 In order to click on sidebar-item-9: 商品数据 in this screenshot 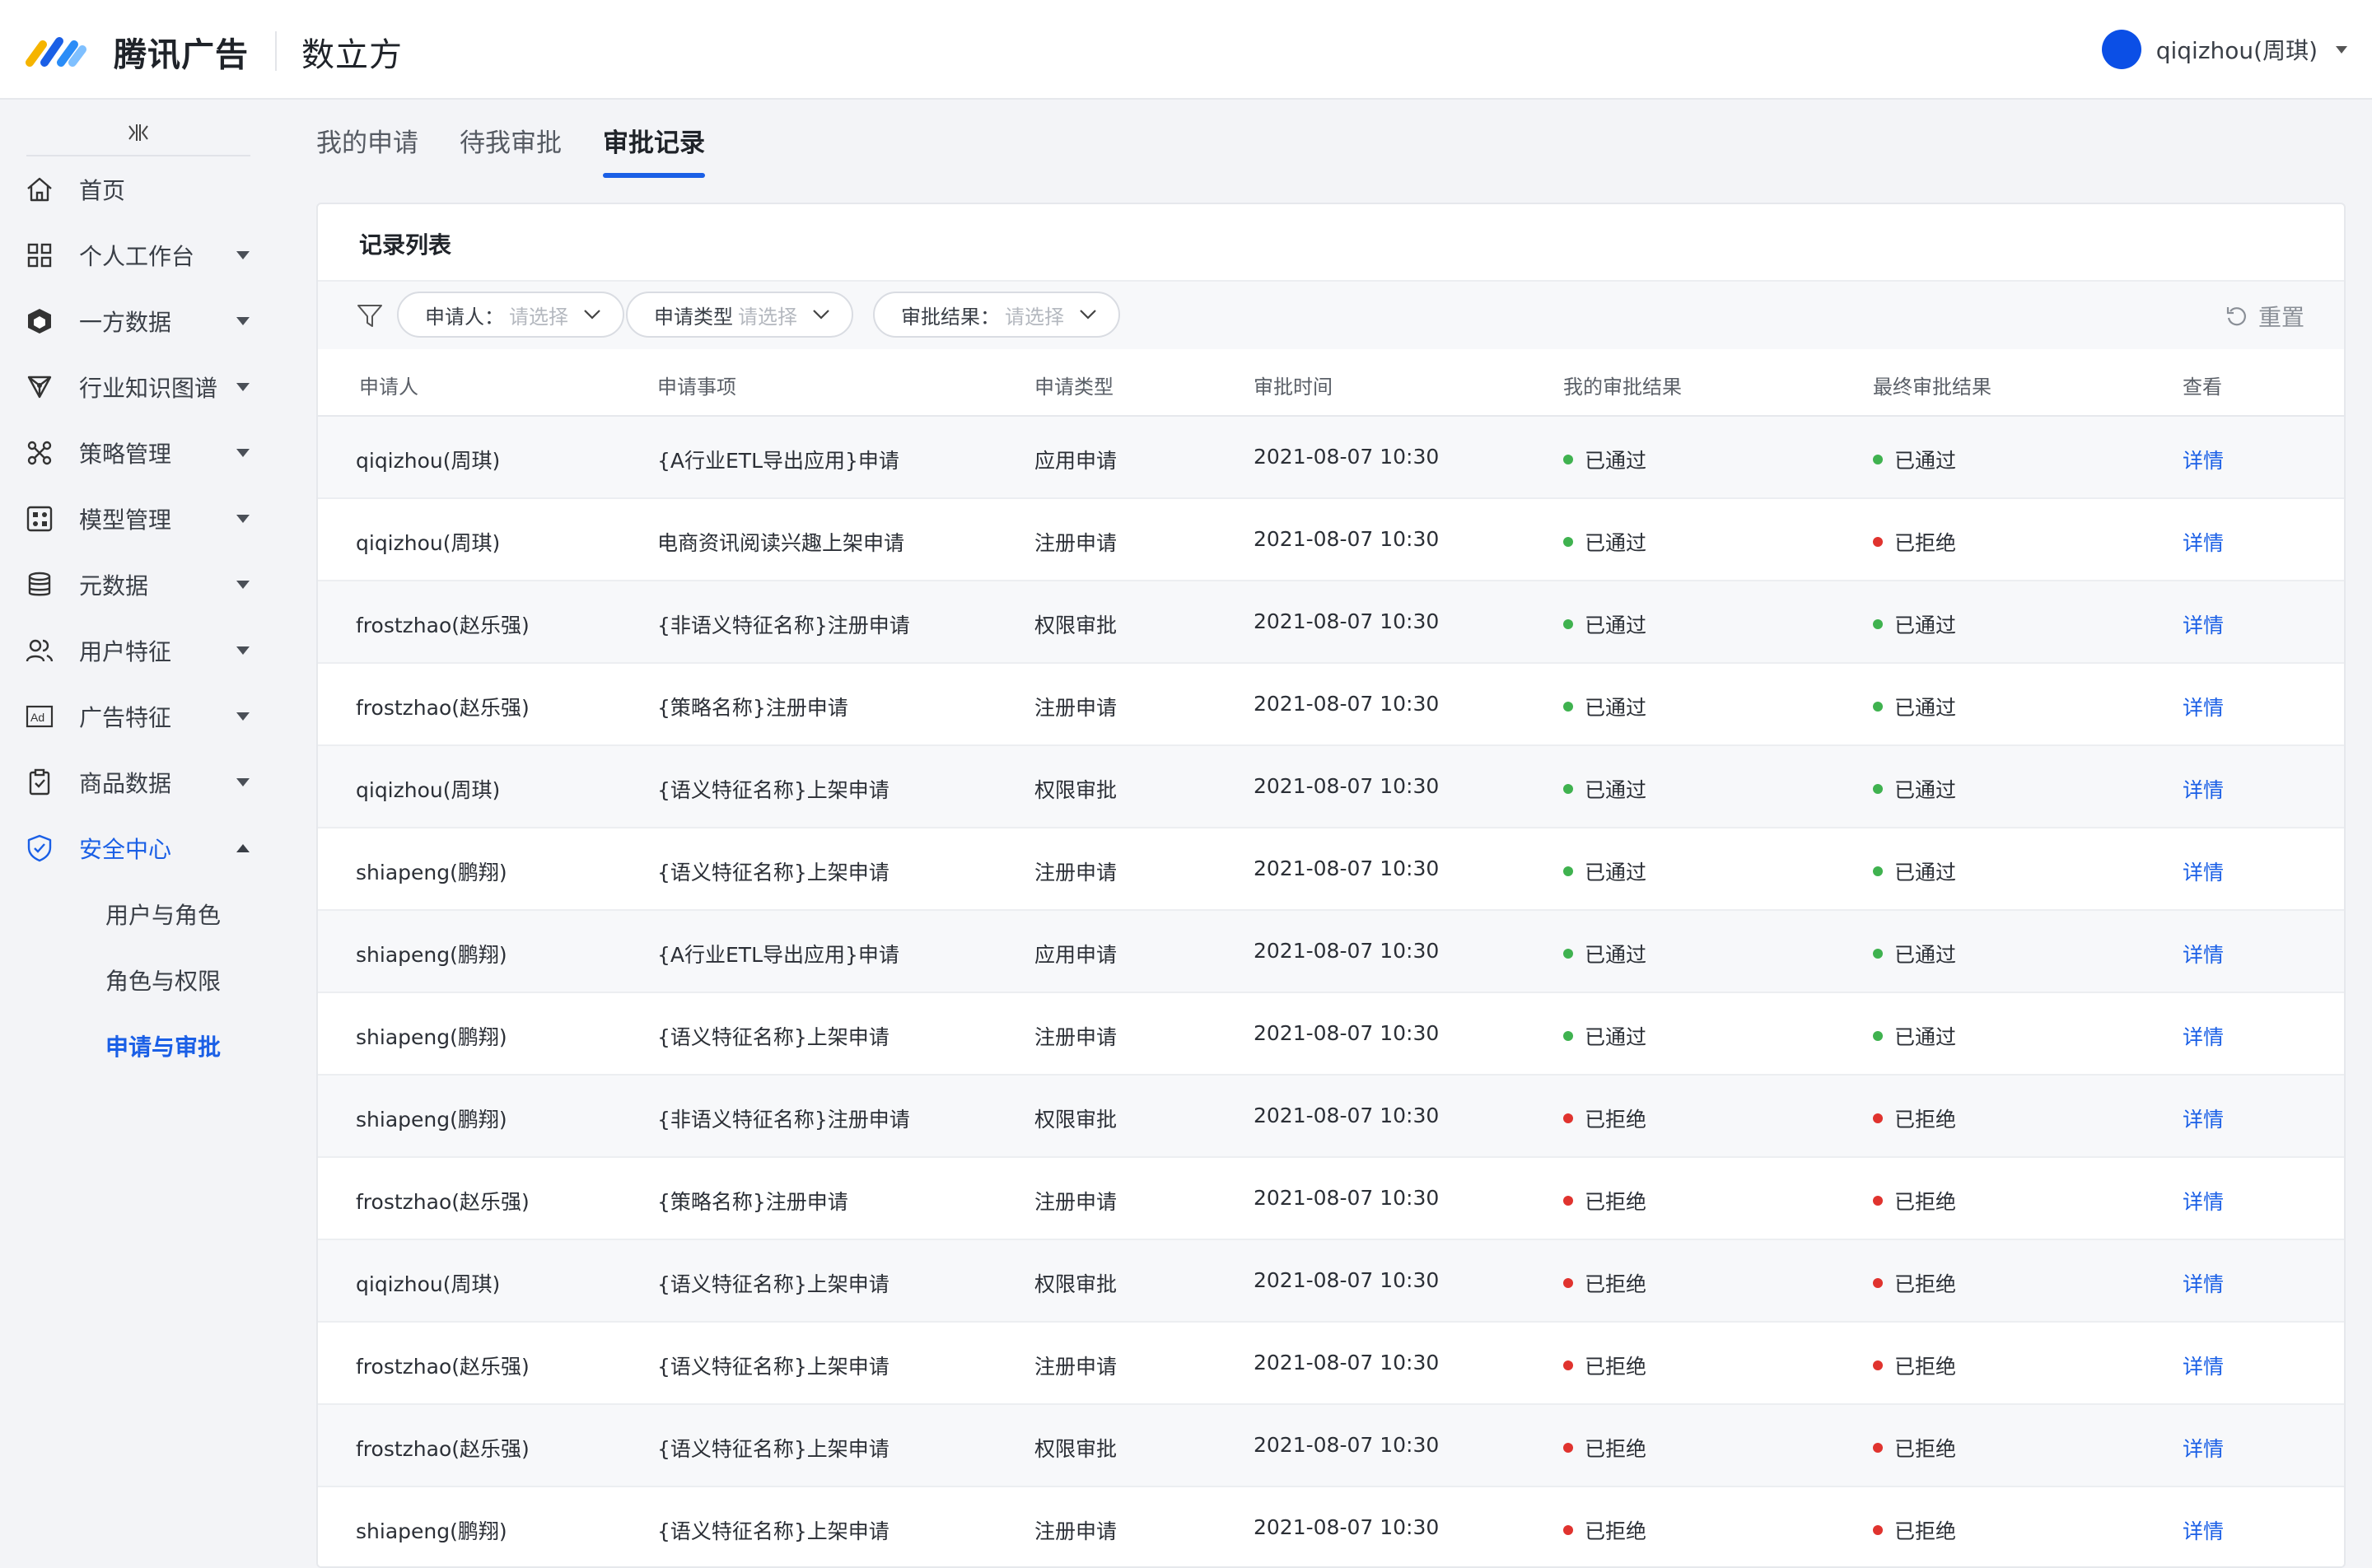, I will do `click(138, 782)`.